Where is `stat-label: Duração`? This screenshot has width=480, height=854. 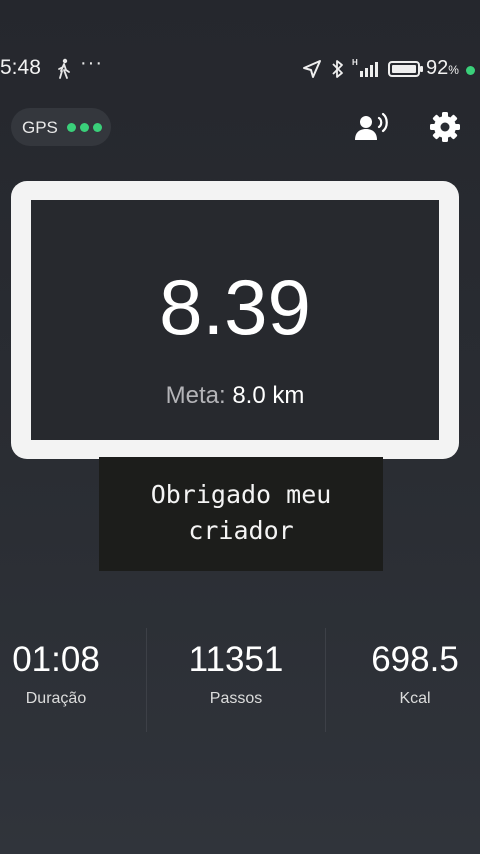 stat-label: Duração is located at coordinates (56, 698).